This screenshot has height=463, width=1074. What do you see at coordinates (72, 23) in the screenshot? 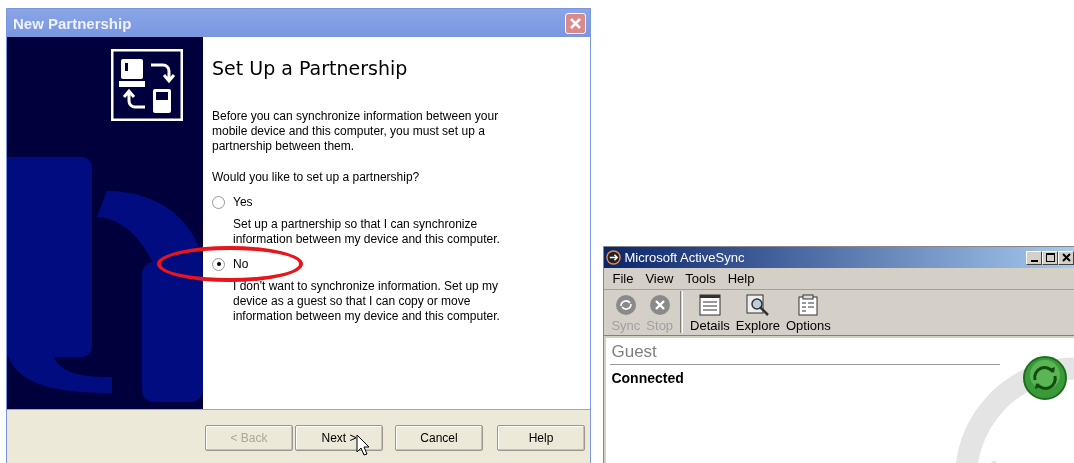
I see `window-title: New Partnership` at bounding box center [72, 23].